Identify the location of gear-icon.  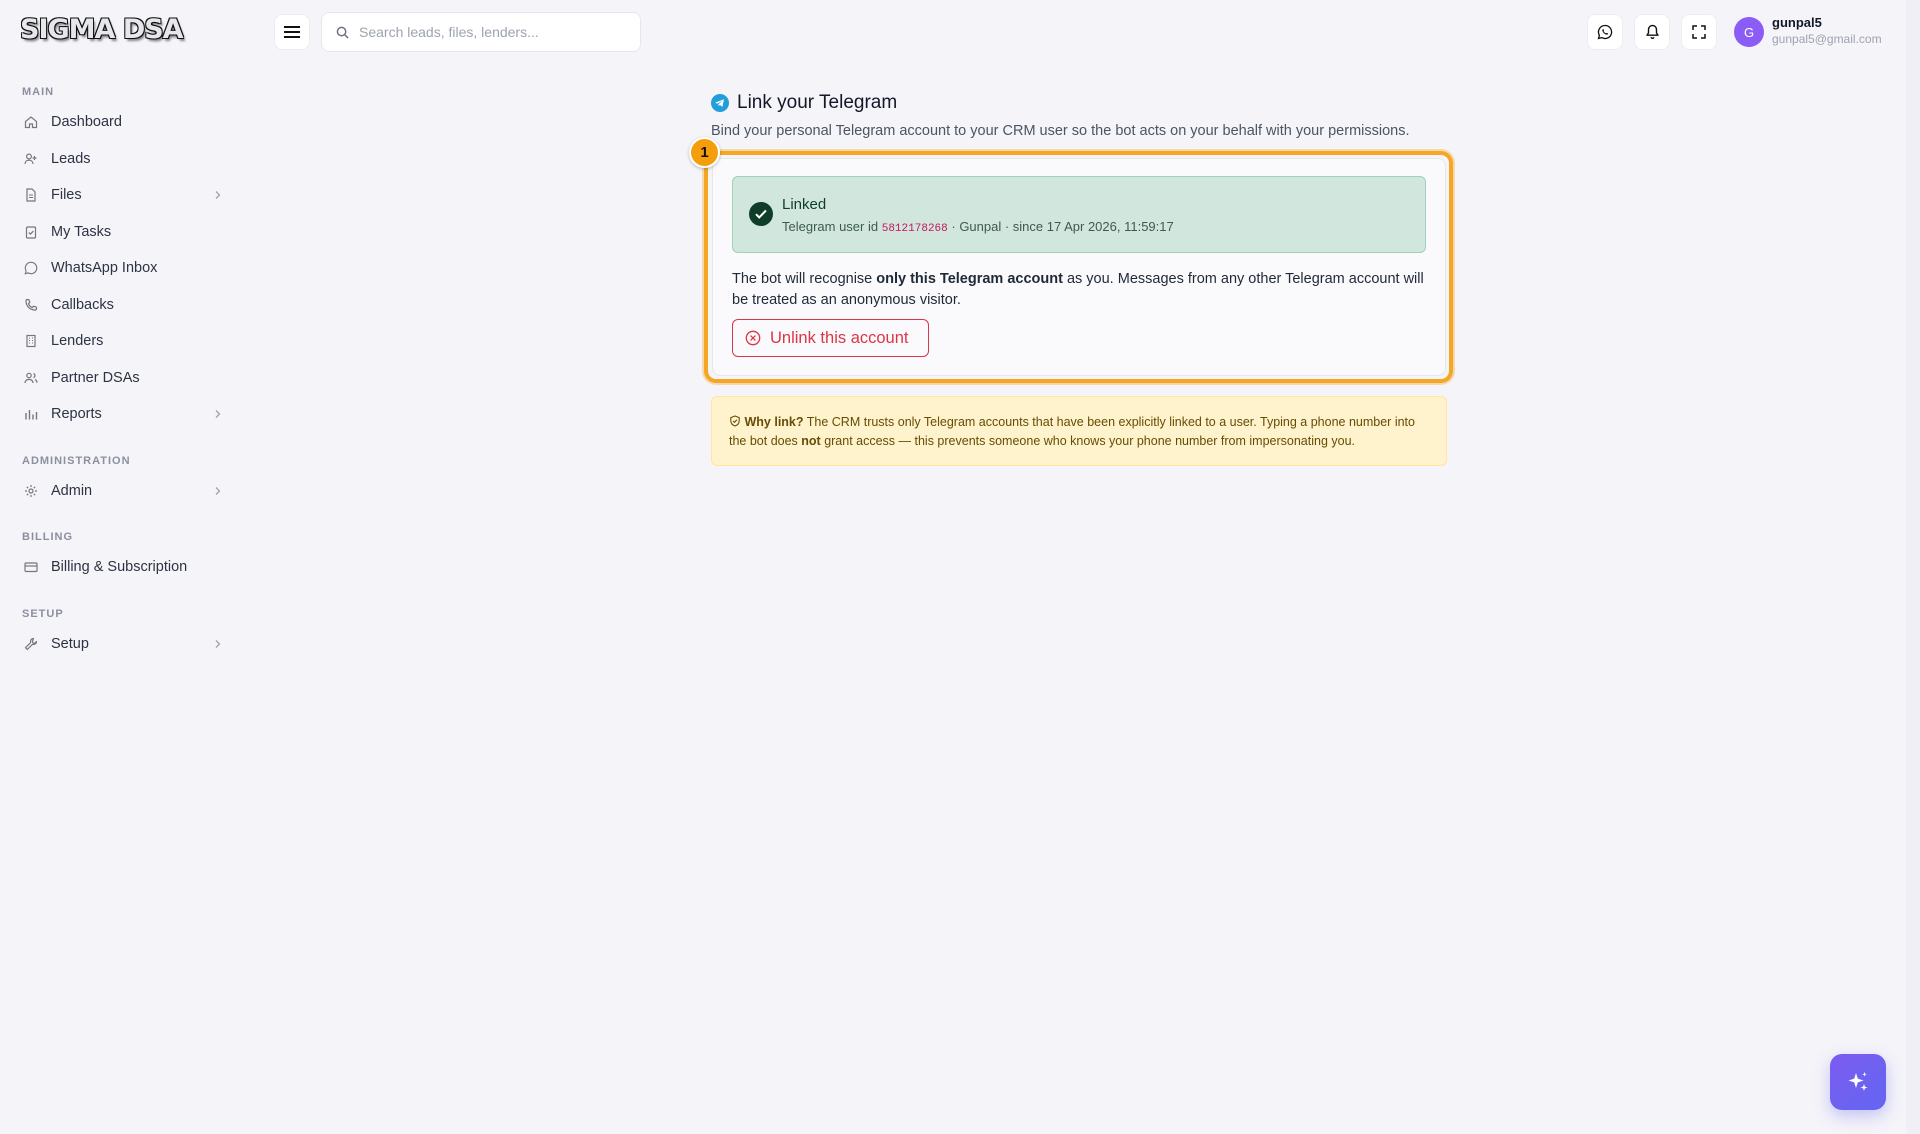
(31, 491).